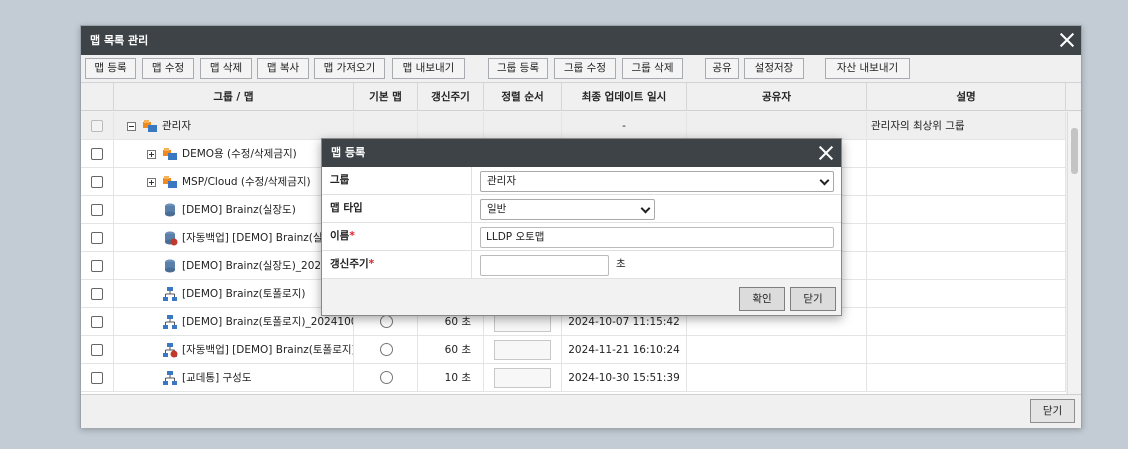  What do you see at coordinates (397, 180) in the screenshot?
I see `group-label: 그룹` at bounding box center [397, 180].